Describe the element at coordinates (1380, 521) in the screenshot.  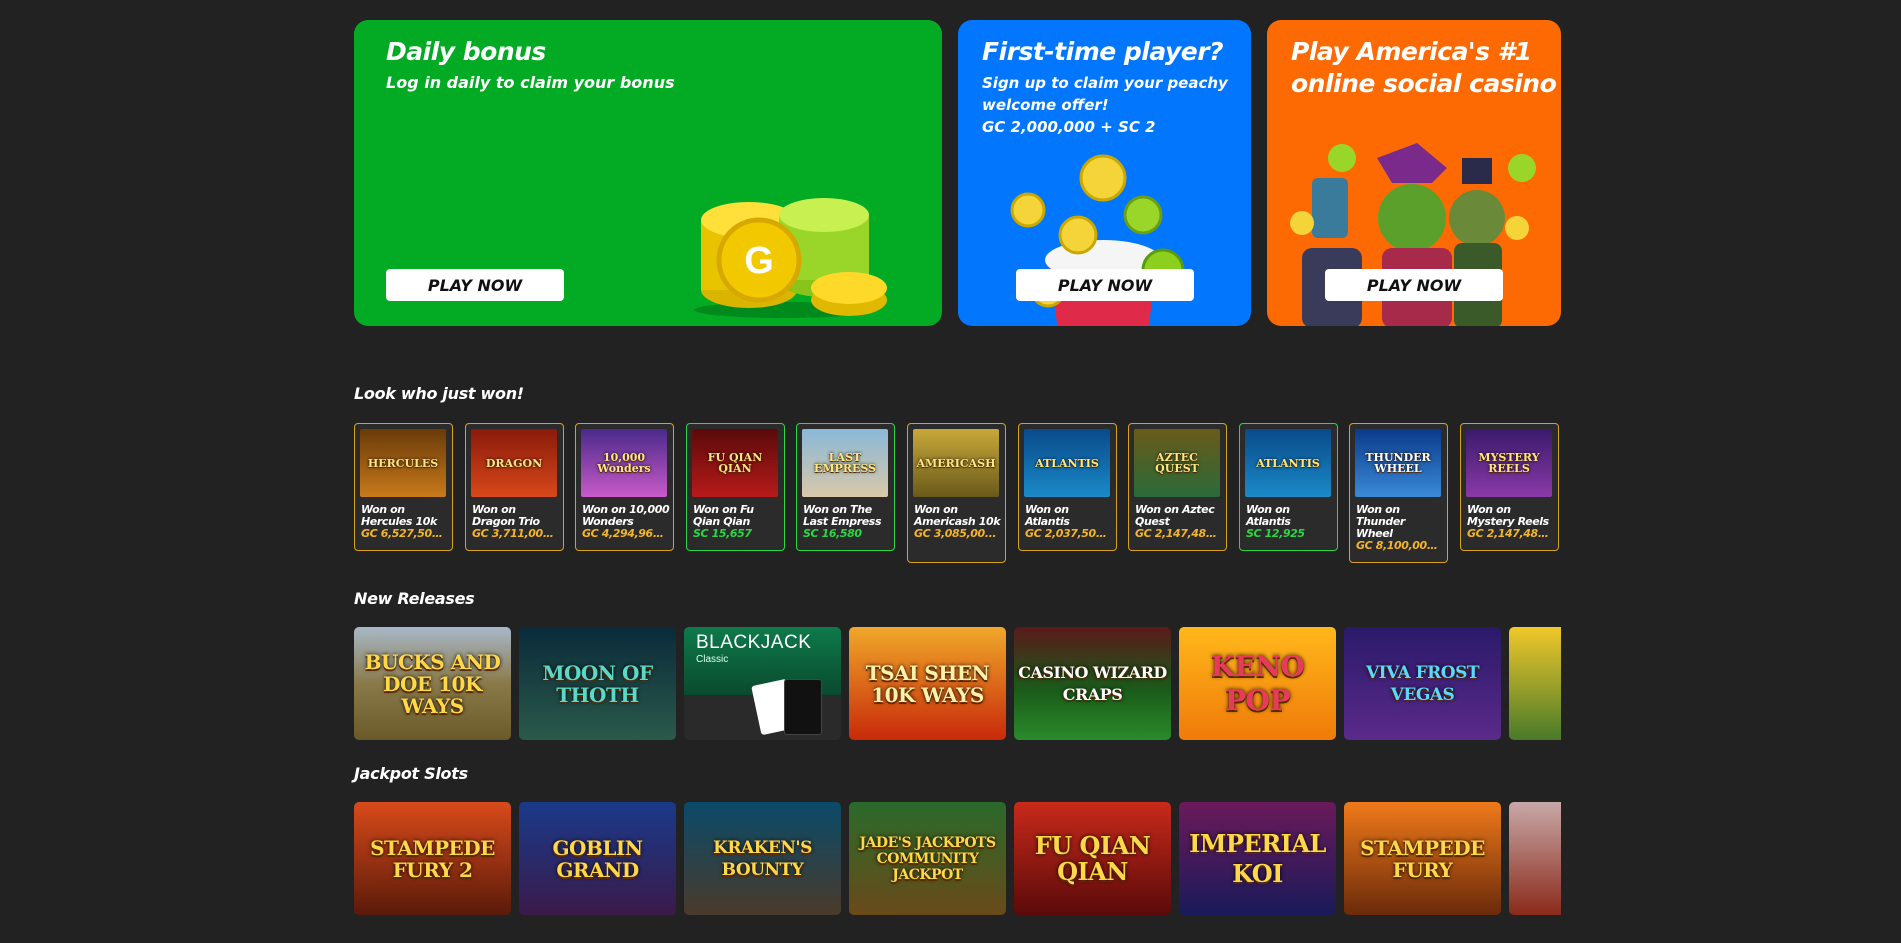
I see `winner-text: Won on Thunder Wheel` at that location.